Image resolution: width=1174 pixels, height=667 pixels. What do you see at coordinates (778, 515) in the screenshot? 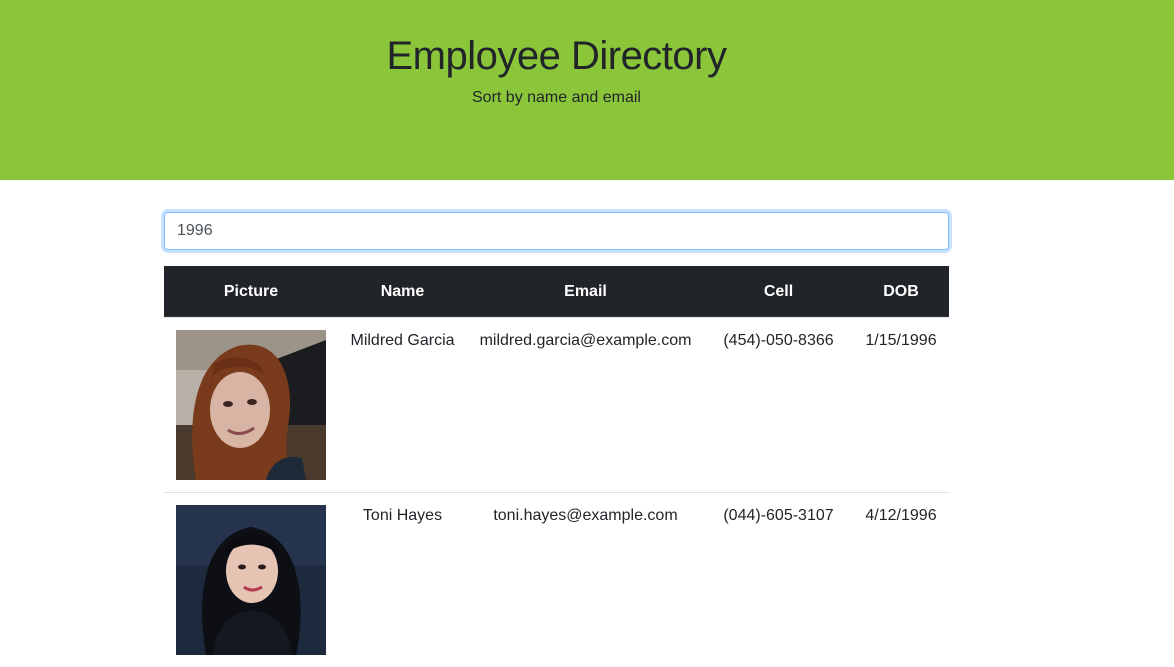
I see `employee-cell: (044)-605-3107` at bounding box center [778, 515].